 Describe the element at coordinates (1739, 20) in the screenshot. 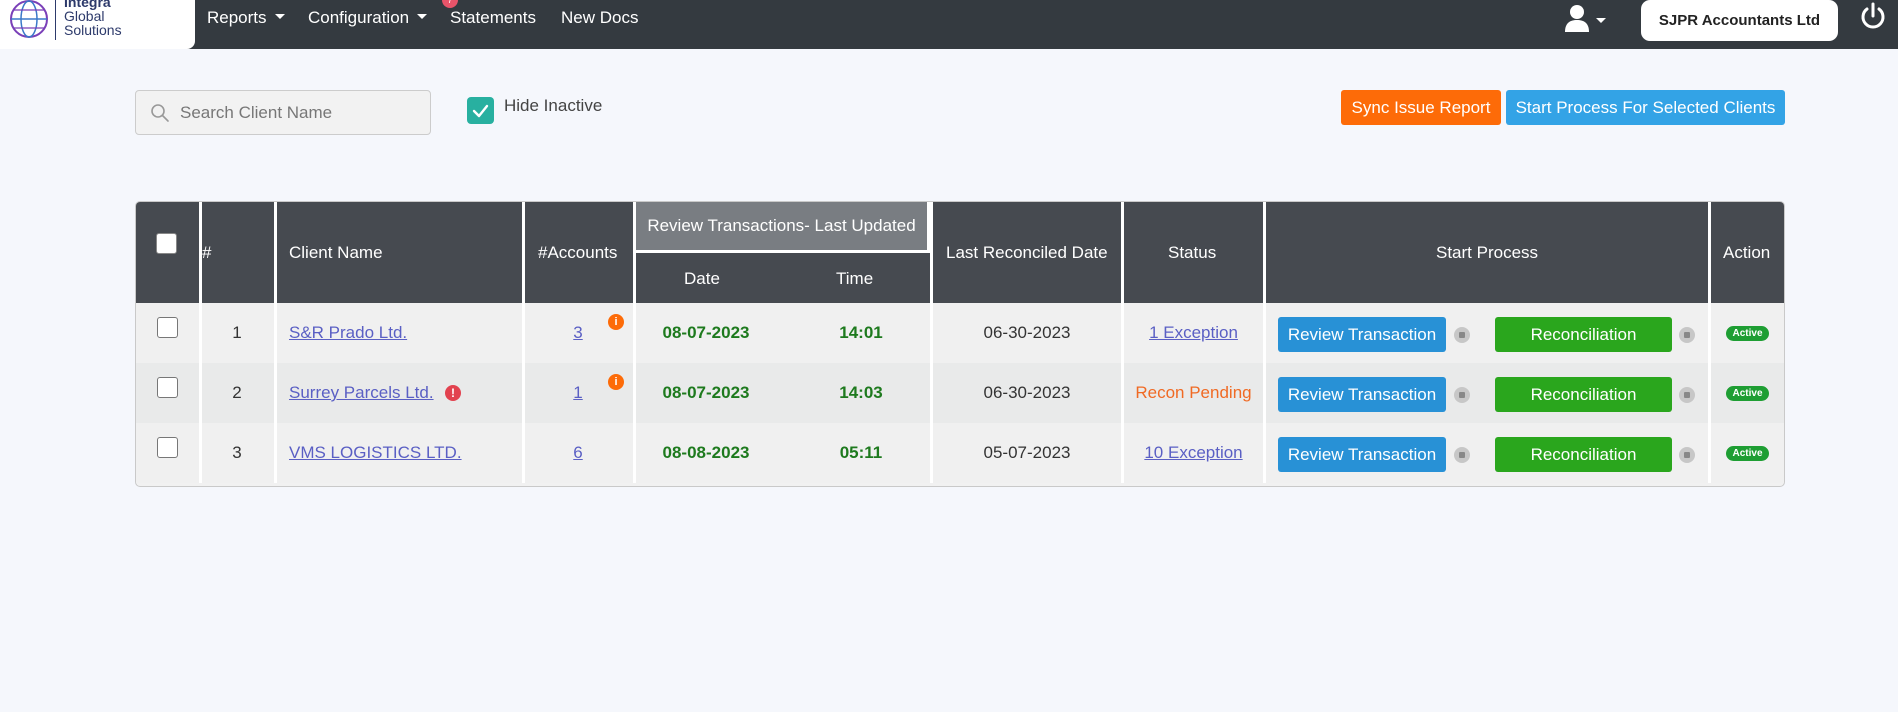

I see `company-selector-button: SJPR Accountants Ltd` at that location.